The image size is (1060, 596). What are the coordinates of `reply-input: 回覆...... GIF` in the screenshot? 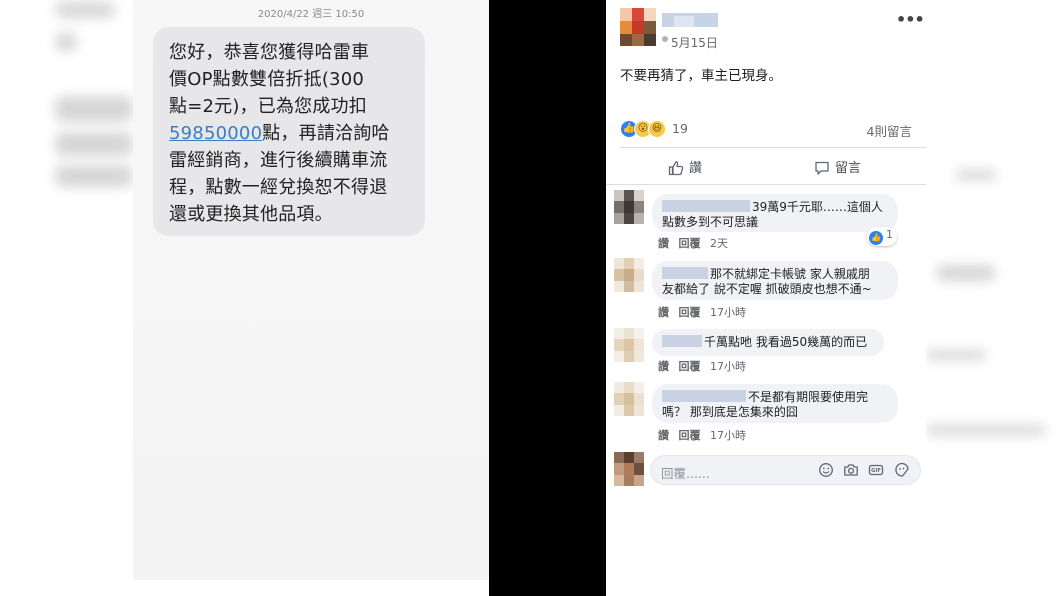 It's located at (785, 470).